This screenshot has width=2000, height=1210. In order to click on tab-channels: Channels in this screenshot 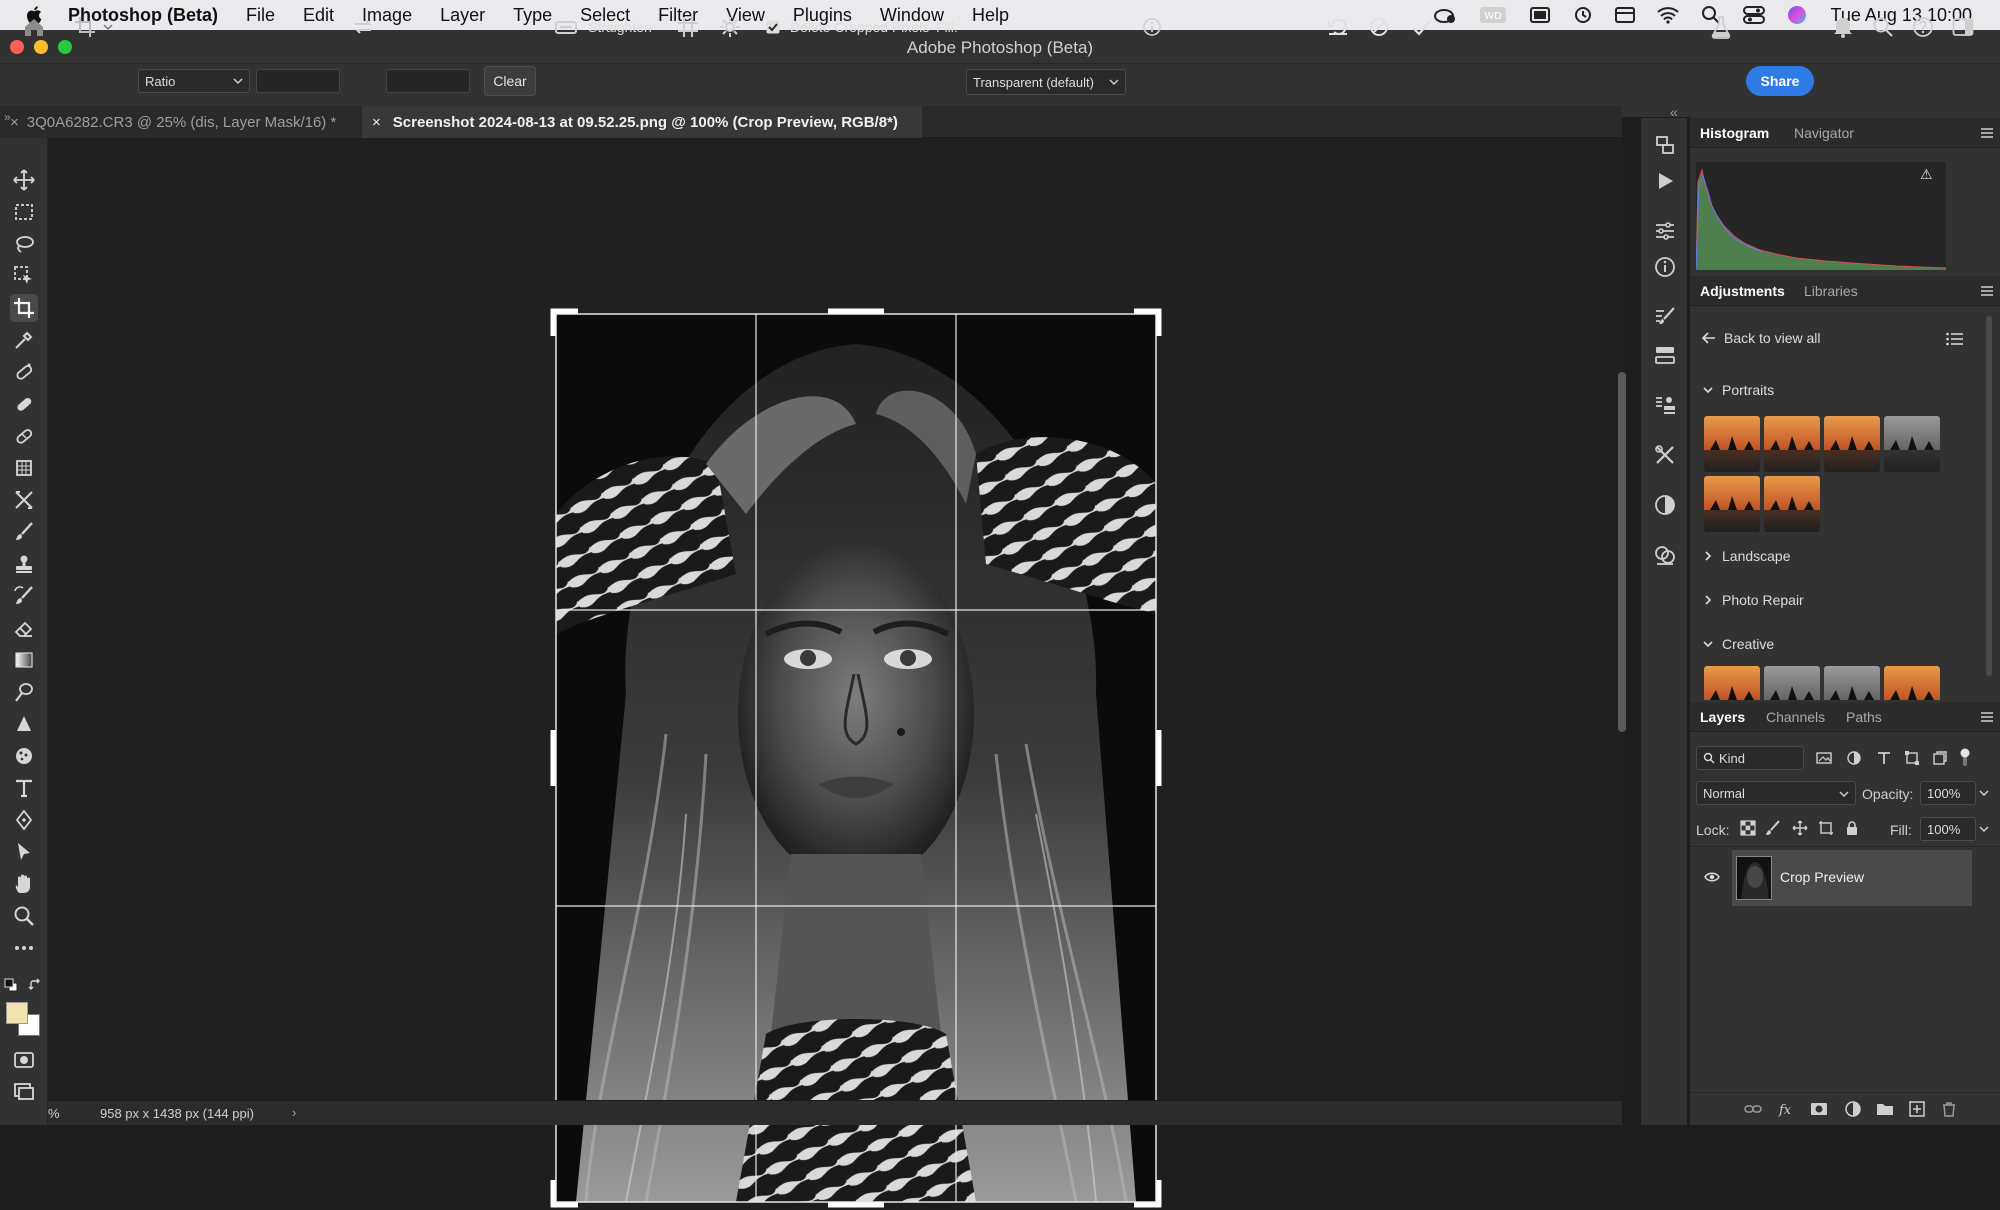, I will do `click(1795, 717)`.